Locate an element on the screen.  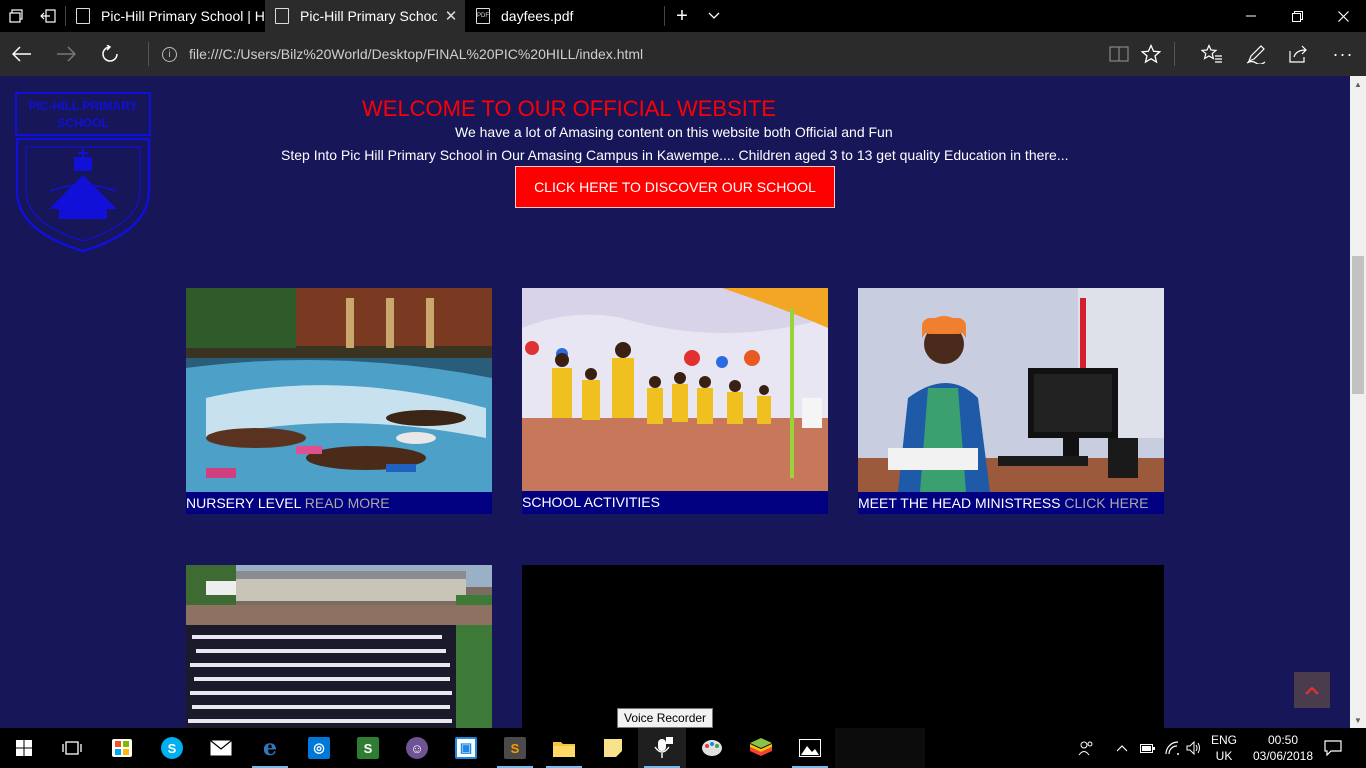
scroll-up-icon: ▲ is located at coordinates (1358, 84).